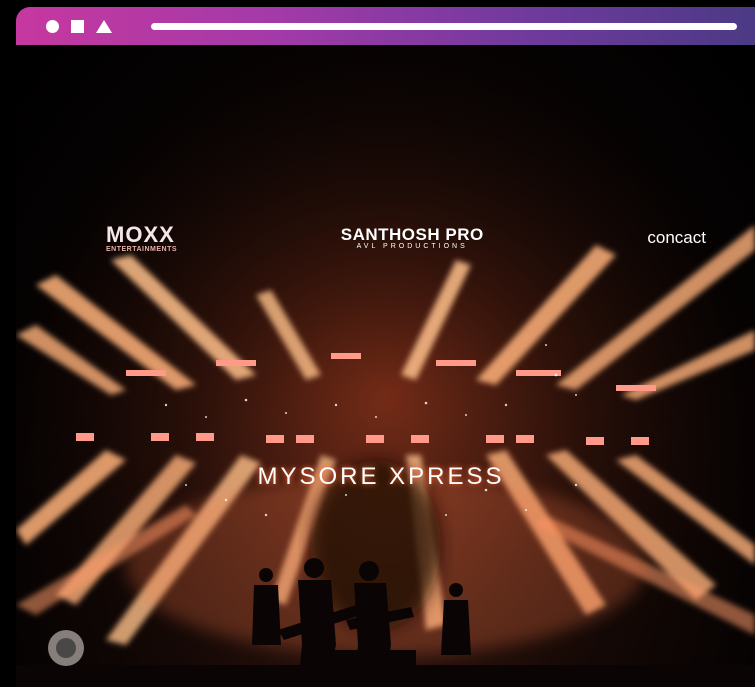 This screenshot has height=687, width=755. What do you see at coordinates (444, 26) in the screenshot?
I see `address-bar` at bounding box center [444, 26].